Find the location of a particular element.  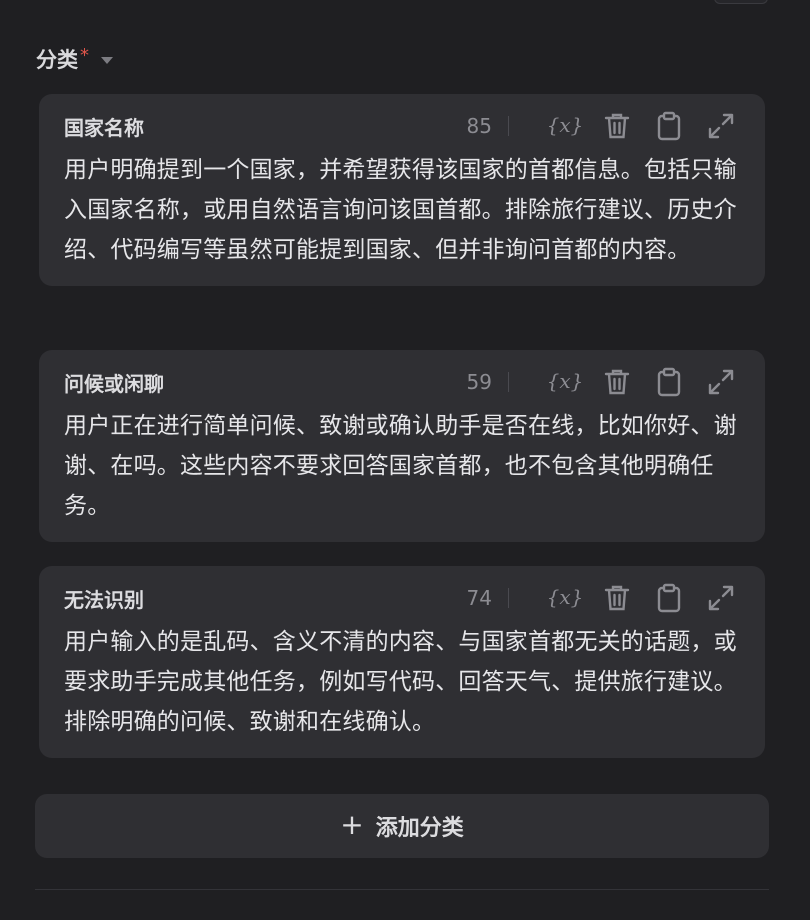

category-name: 无法识别 is located at coordinates (104, 599).